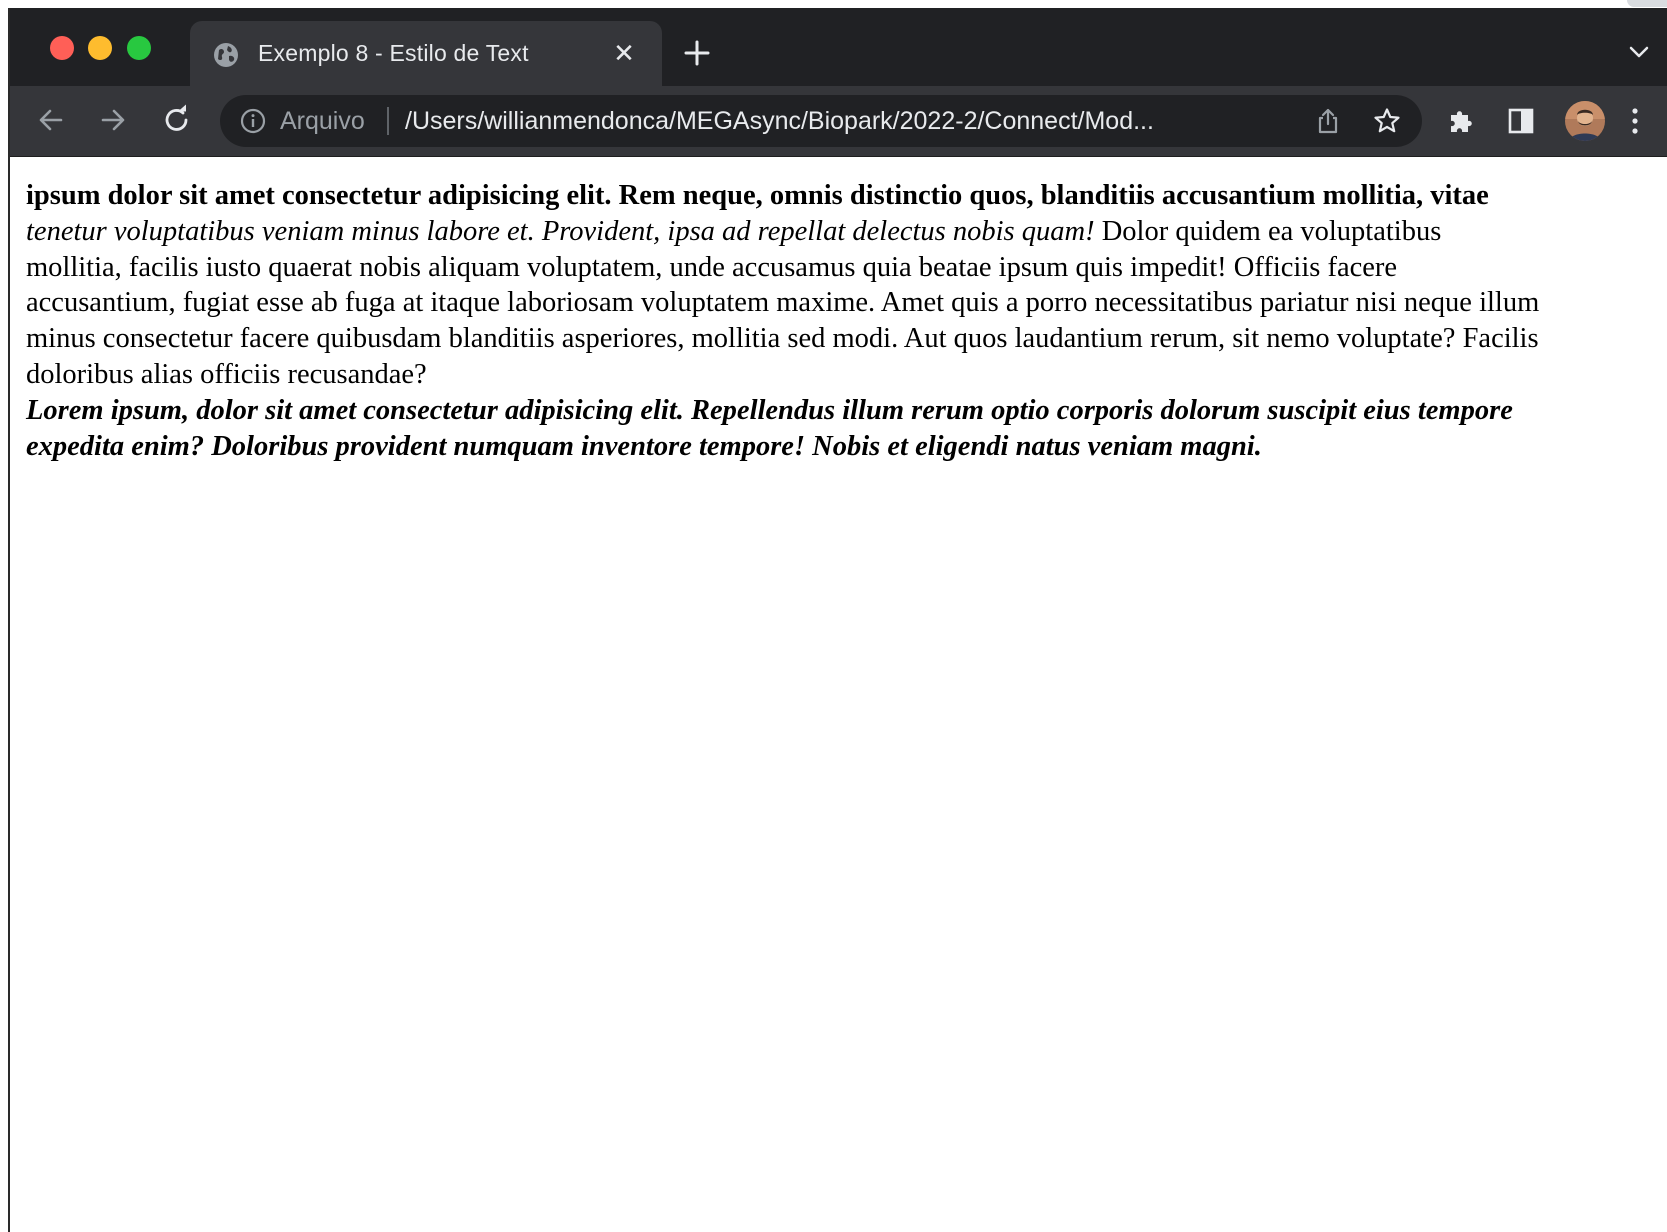 The width and height of the screenshot is (1667, 1232). Describe the element at coordinates (1635, 121) in the screenshot. I see `kebab-menu-icon` at that location.